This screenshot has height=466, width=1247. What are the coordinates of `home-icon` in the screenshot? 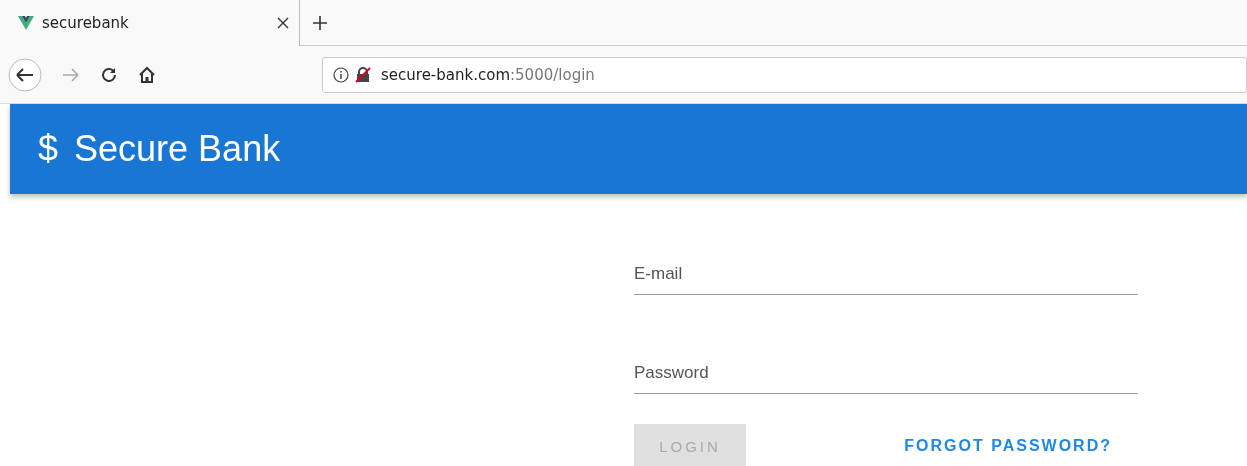 It's located at (147, 74).